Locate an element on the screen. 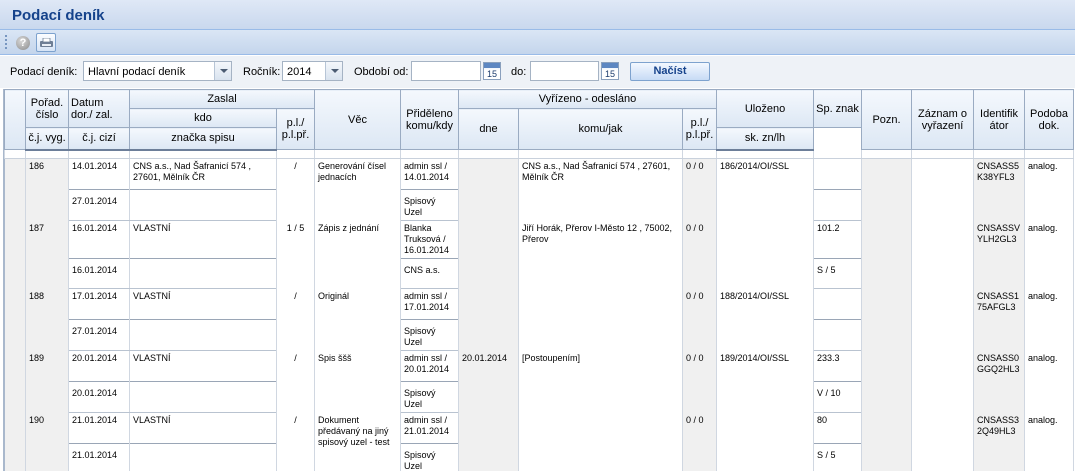  title-bar: Podací deník is located at coordinates (537, 15).